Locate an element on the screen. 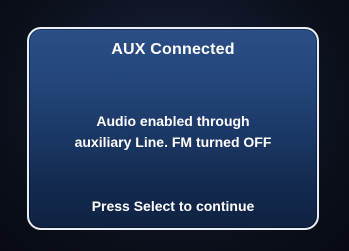  dialog-message-line-1: Audio enabled through is located at coordinates (173, 121).